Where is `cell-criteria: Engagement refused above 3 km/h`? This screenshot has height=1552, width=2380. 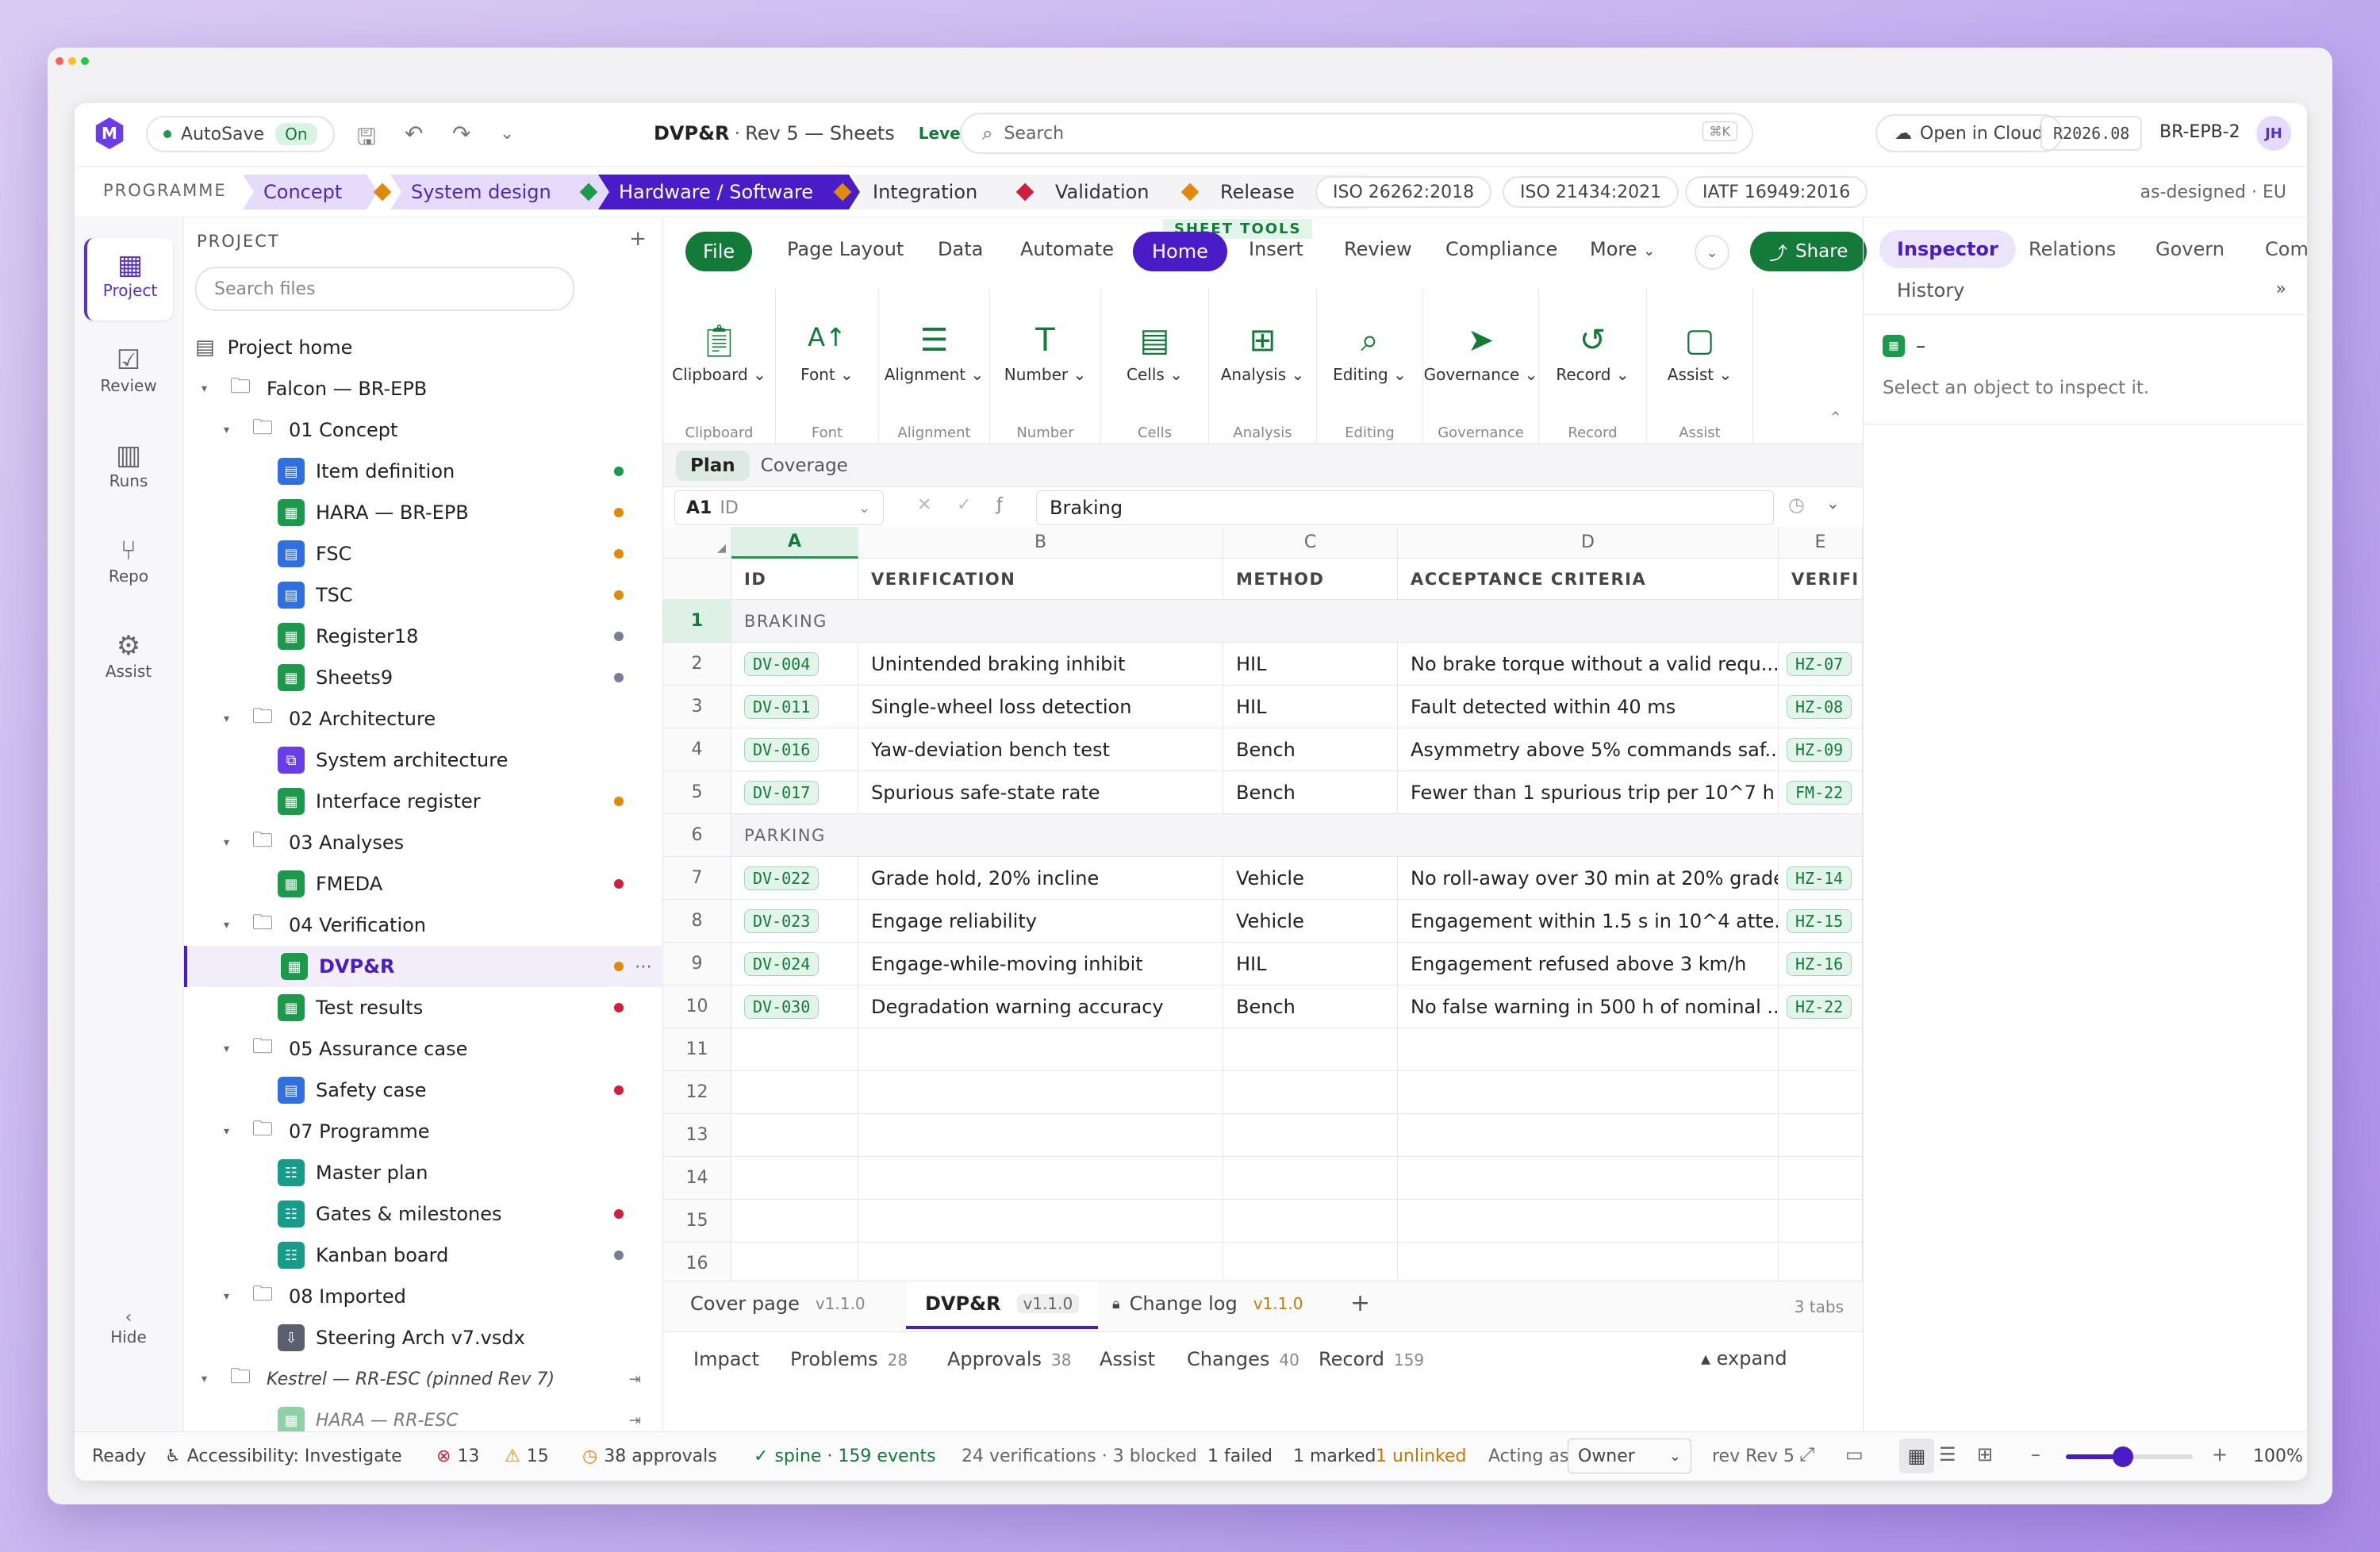 cell-criteria: Engagement refused above 3 km/h is located at coordinates (1588, 964).